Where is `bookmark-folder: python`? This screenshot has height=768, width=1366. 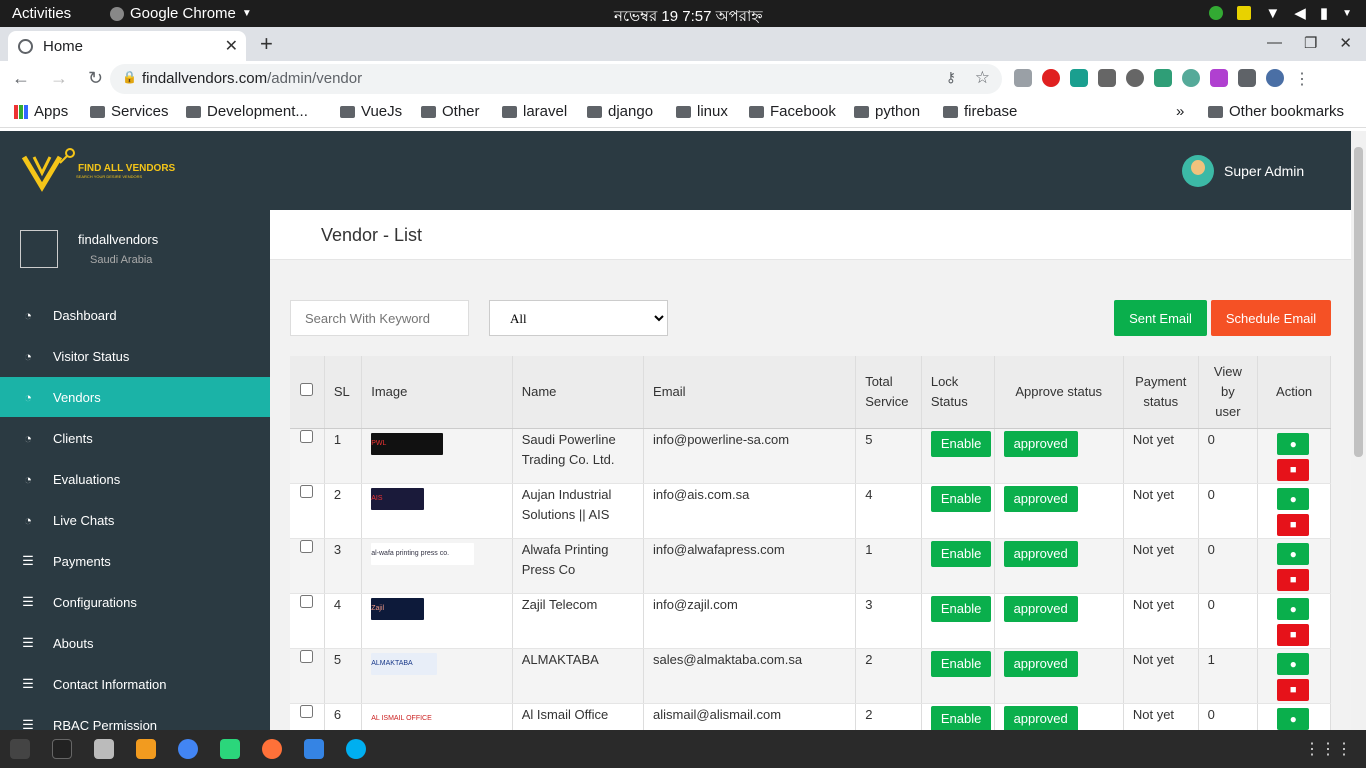
bookmark-folder: python is located at coordinates (887, 111).